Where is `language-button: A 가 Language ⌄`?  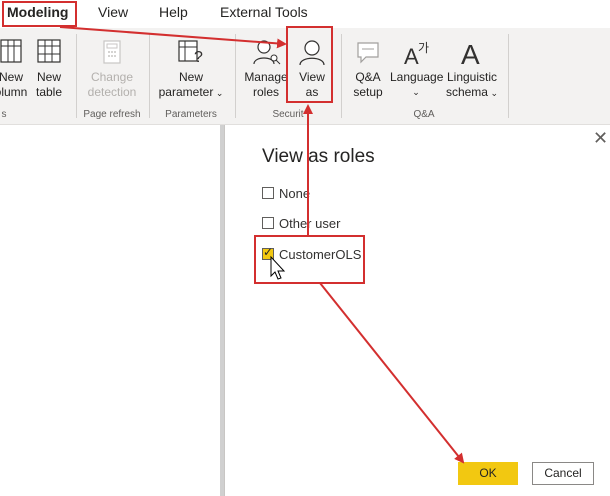 language-button: A 가 Language ⌄ is located at coordinates (417, 69).